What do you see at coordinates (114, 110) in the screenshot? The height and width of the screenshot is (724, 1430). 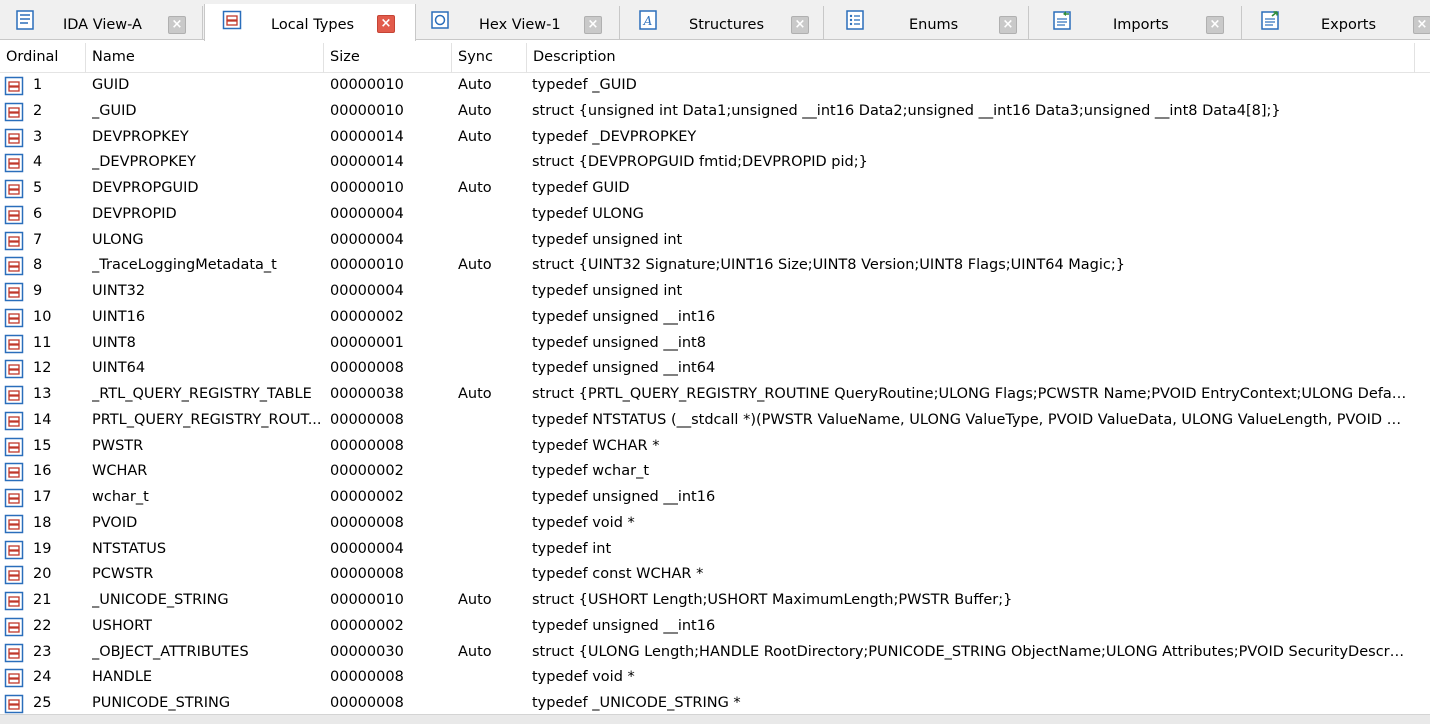 I see `cell-name: _GUID` at bounding box center [114, 110].